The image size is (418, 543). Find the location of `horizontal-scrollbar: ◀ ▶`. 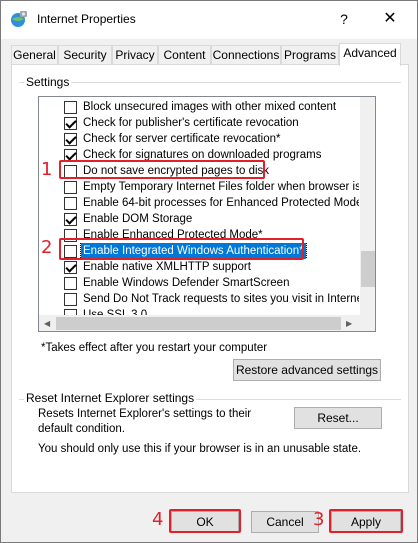

horizontal-scrollbar: ◀ ▶ is located at coordinates (207, 323).